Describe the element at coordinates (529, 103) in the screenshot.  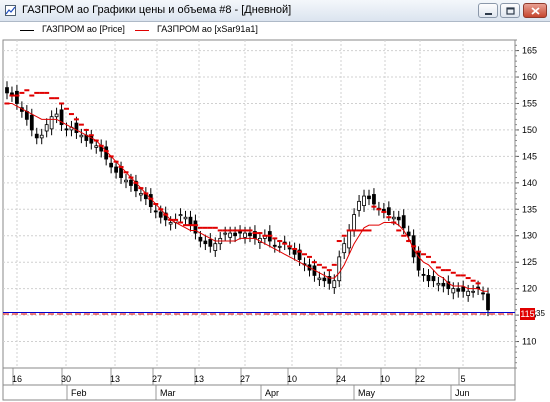
I see `y-tick-label: 155` at that location.